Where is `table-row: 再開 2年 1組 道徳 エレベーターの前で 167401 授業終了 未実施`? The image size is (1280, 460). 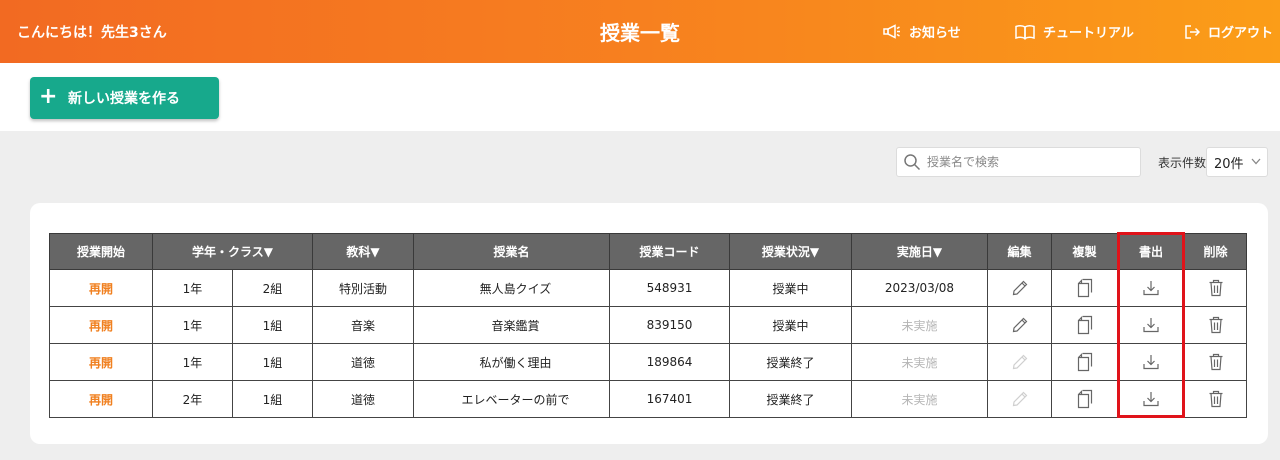 table-row: 再開 2年 1組 道徳 エレベーターの前で 167401 授業終了 未実施 is located at coordinates (648, 399).